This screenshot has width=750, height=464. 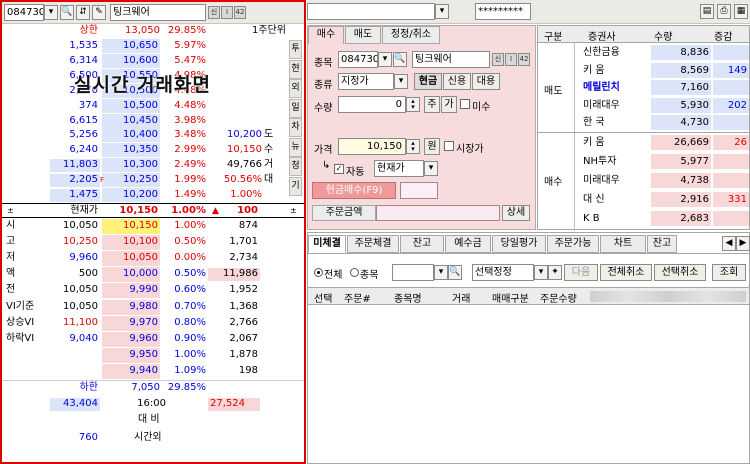 I want to click on tab-bottom: 주문체결, so click(x=373, y=244).